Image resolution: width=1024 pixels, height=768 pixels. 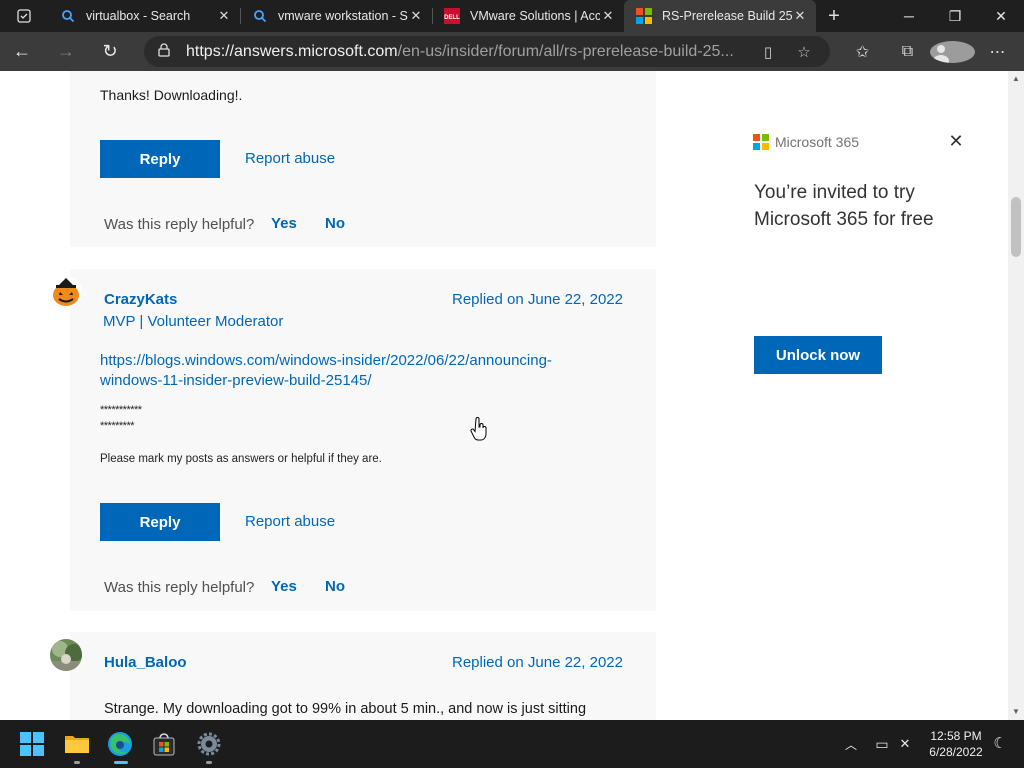 I want to click on settings-button, so click(x=209, y=746).